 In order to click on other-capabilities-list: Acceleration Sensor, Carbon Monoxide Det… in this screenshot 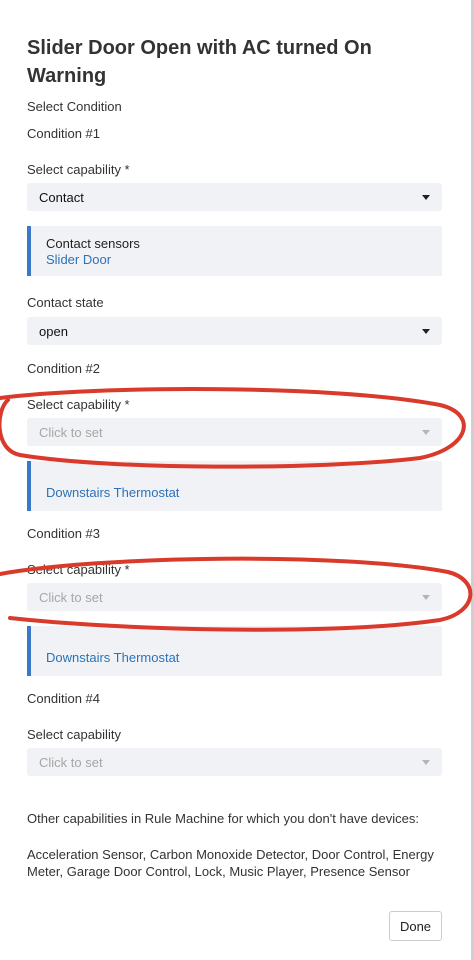, I will do `click(230, 863)`.